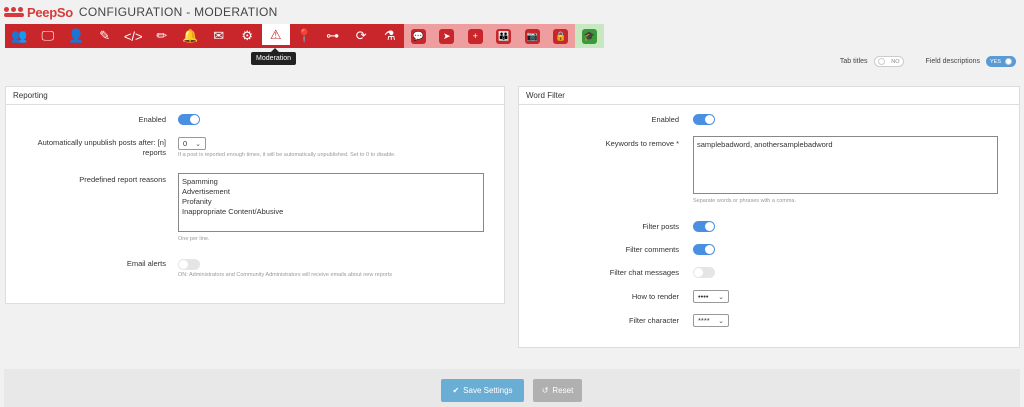 The image size is (1024, 407). What do you see at coordinates (711, 296) in the screenshot?
I see `render-select: •••• ⌄` at bounding box center [711, 296].